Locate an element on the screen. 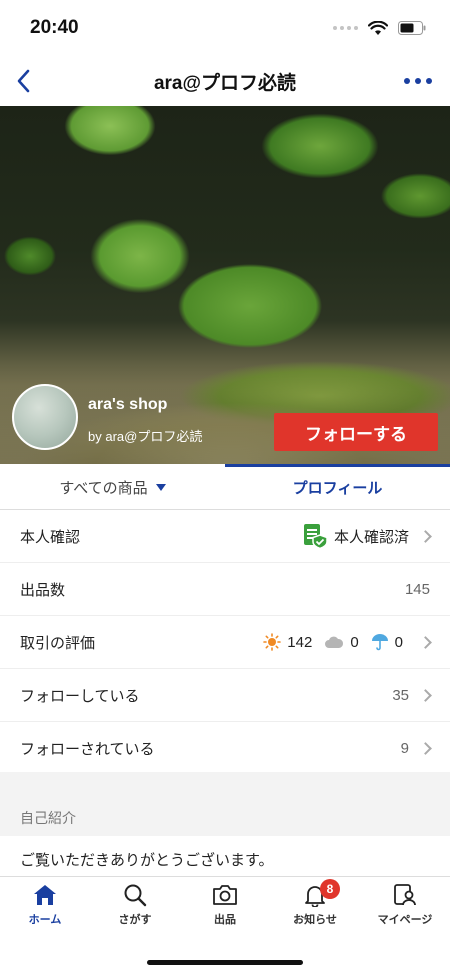 This screenshot has width=450, height=974. tab-bar-mypage: マイページ is located at coordinates (405, 907).